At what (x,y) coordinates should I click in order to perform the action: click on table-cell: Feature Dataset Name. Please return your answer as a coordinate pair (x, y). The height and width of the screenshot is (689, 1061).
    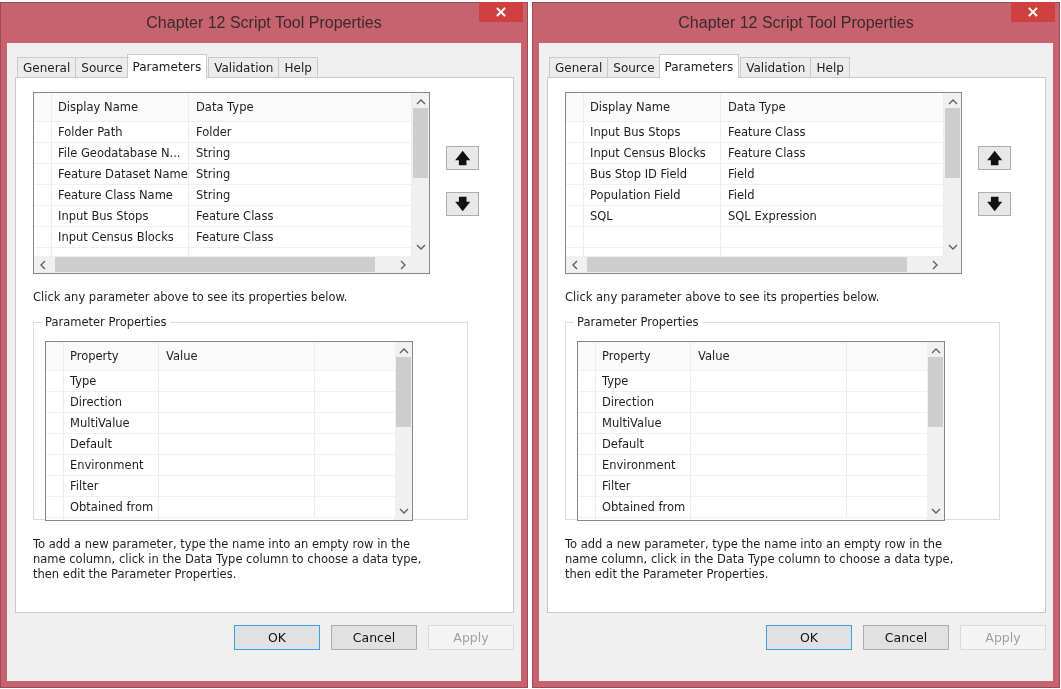
    Looking at the image, I should click on (120, 174).